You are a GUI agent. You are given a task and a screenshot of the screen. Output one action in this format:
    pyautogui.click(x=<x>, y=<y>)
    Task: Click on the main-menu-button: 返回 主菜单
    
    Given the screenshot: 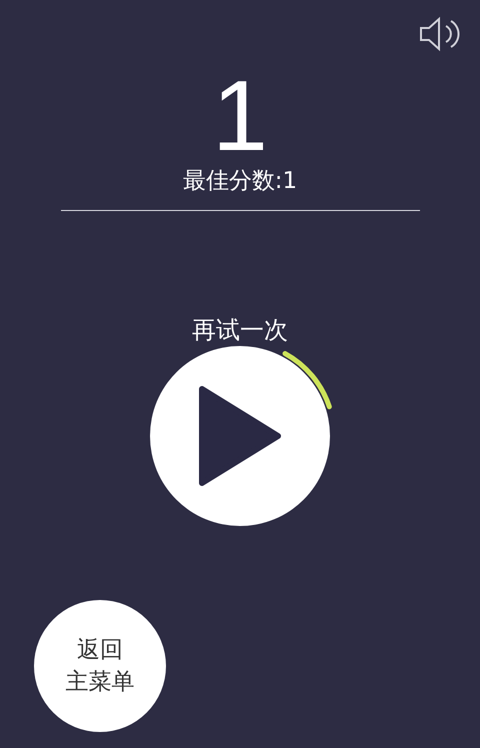 What is the action you would take?
    pyautogui.click(x=100, y=666)
    